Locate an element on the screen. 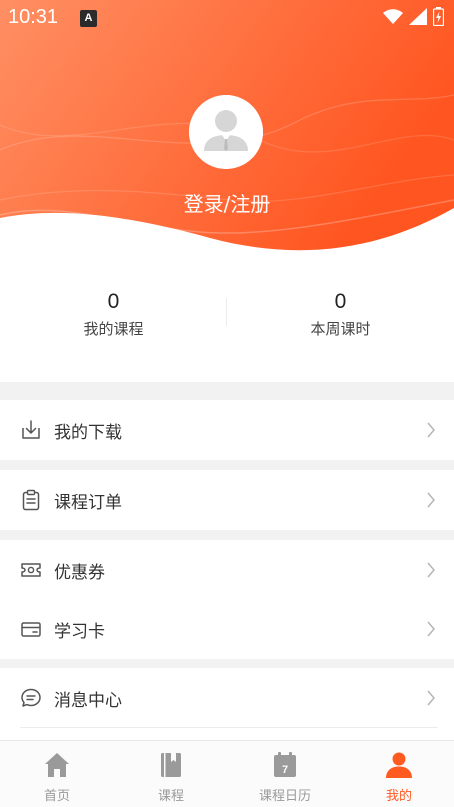 This screenshot has height=807, width=454. menu-divider is located at coordinates (229, 727).